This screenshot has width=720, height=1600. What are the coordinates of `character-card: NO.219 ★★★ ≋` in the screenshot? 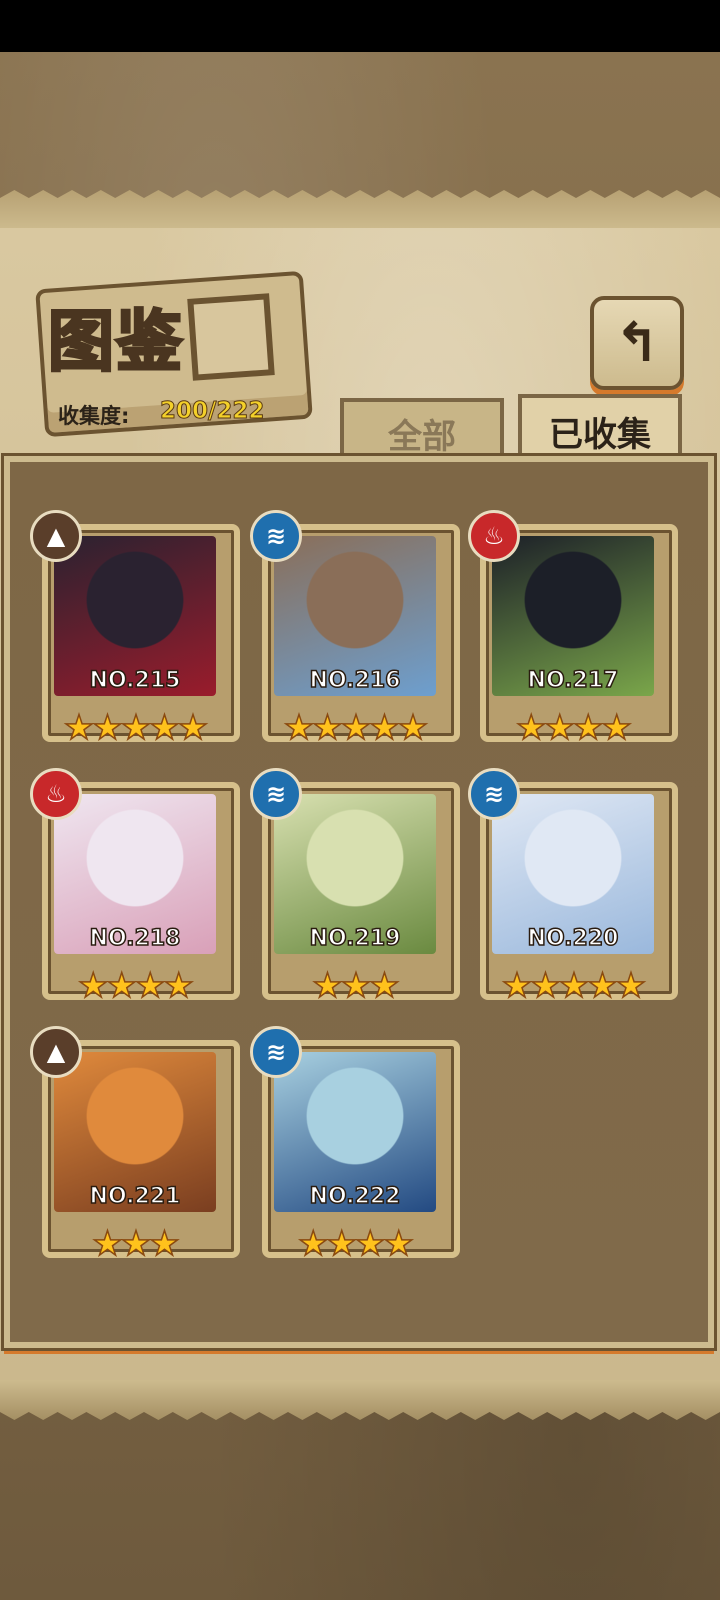 It's located at (355, 891).